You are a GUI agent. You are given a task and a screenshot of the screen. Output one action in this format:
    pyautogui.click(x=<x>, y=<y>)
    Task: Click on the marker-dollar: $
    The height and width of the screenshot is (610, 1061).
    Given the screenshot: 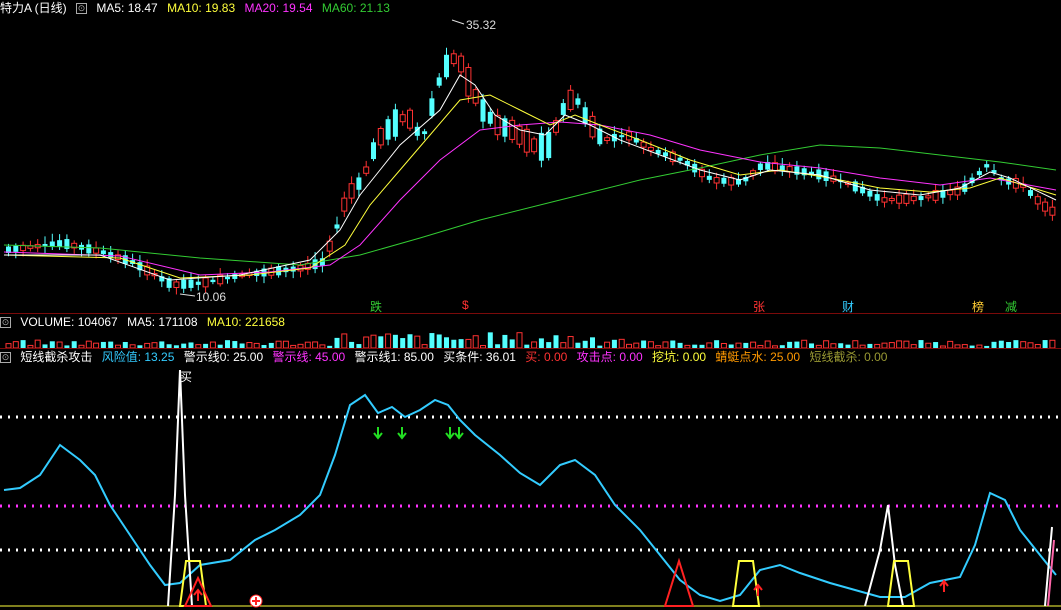 What is the action you would take?
    pyautogui.click(x=465, y=305)
    